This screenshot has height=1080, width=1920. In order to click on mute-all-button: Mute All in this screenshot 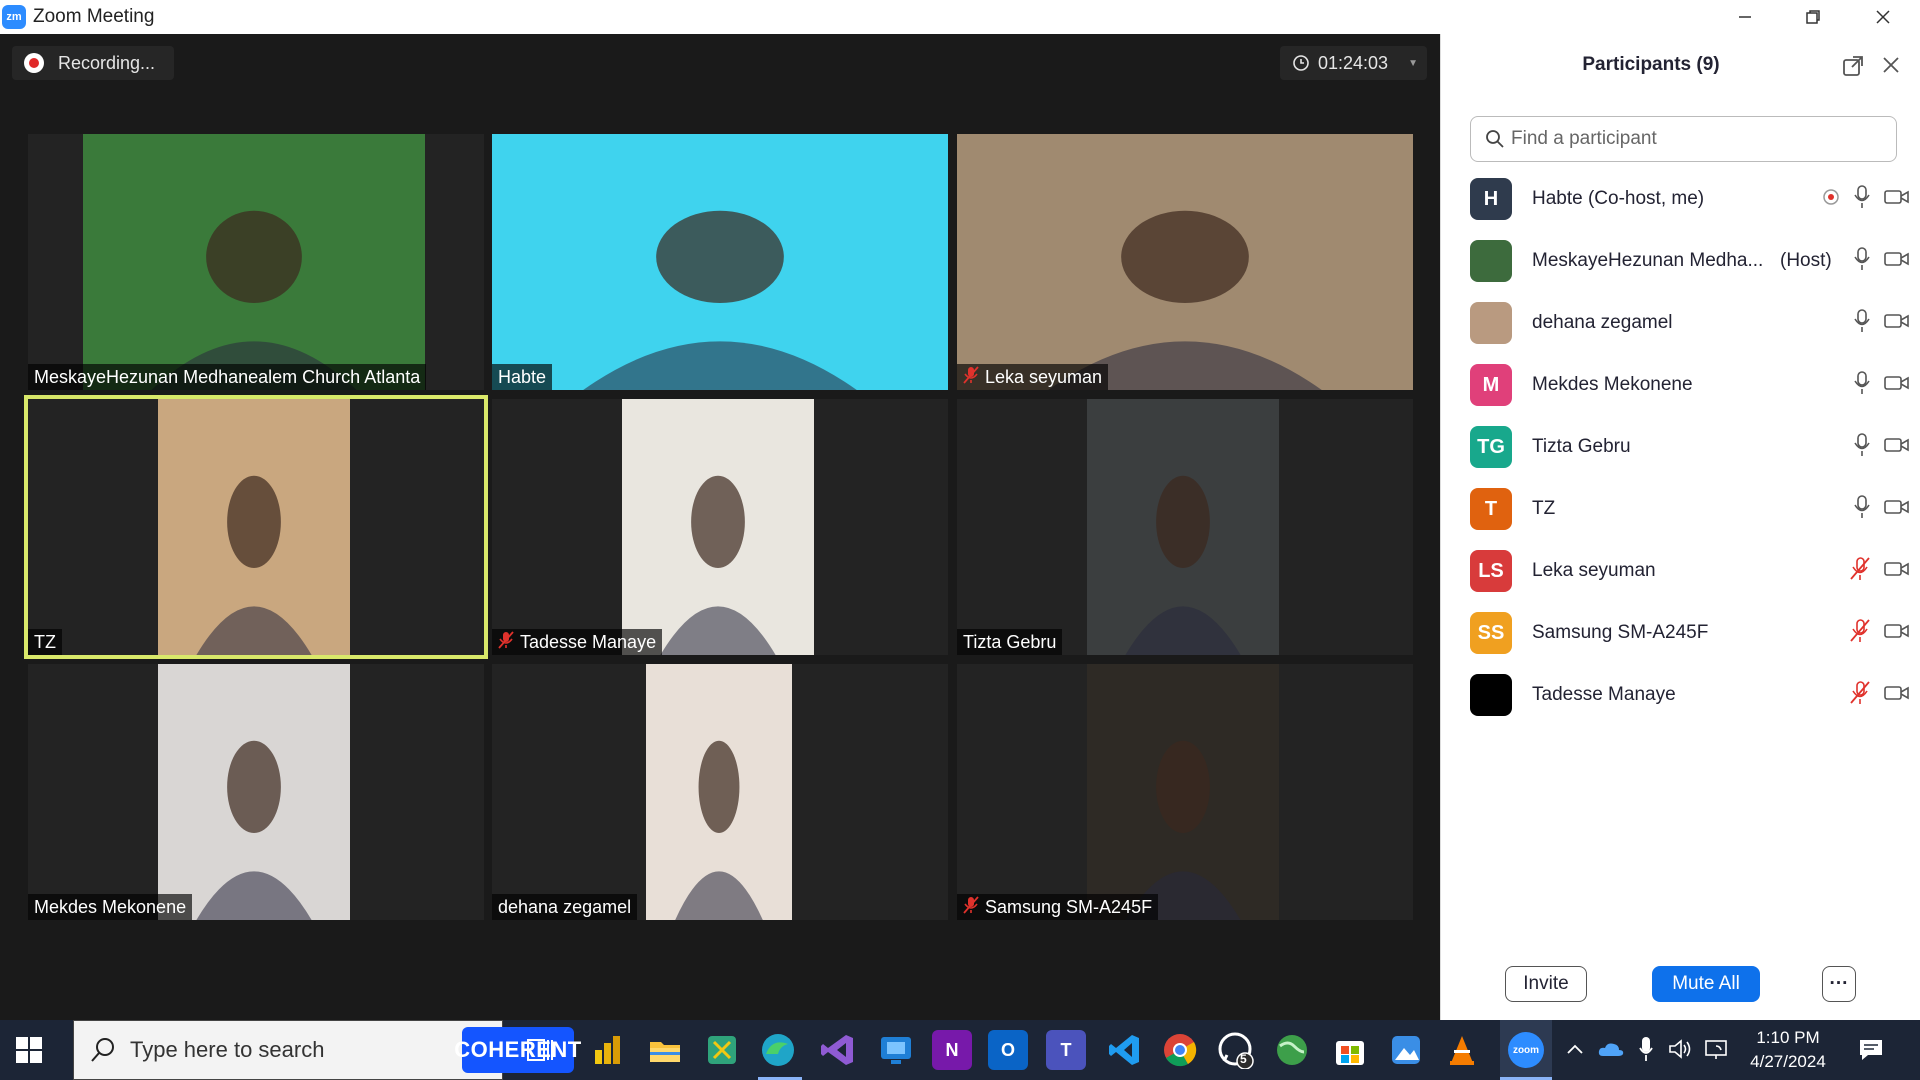, I will do `click(1706, 984)`.